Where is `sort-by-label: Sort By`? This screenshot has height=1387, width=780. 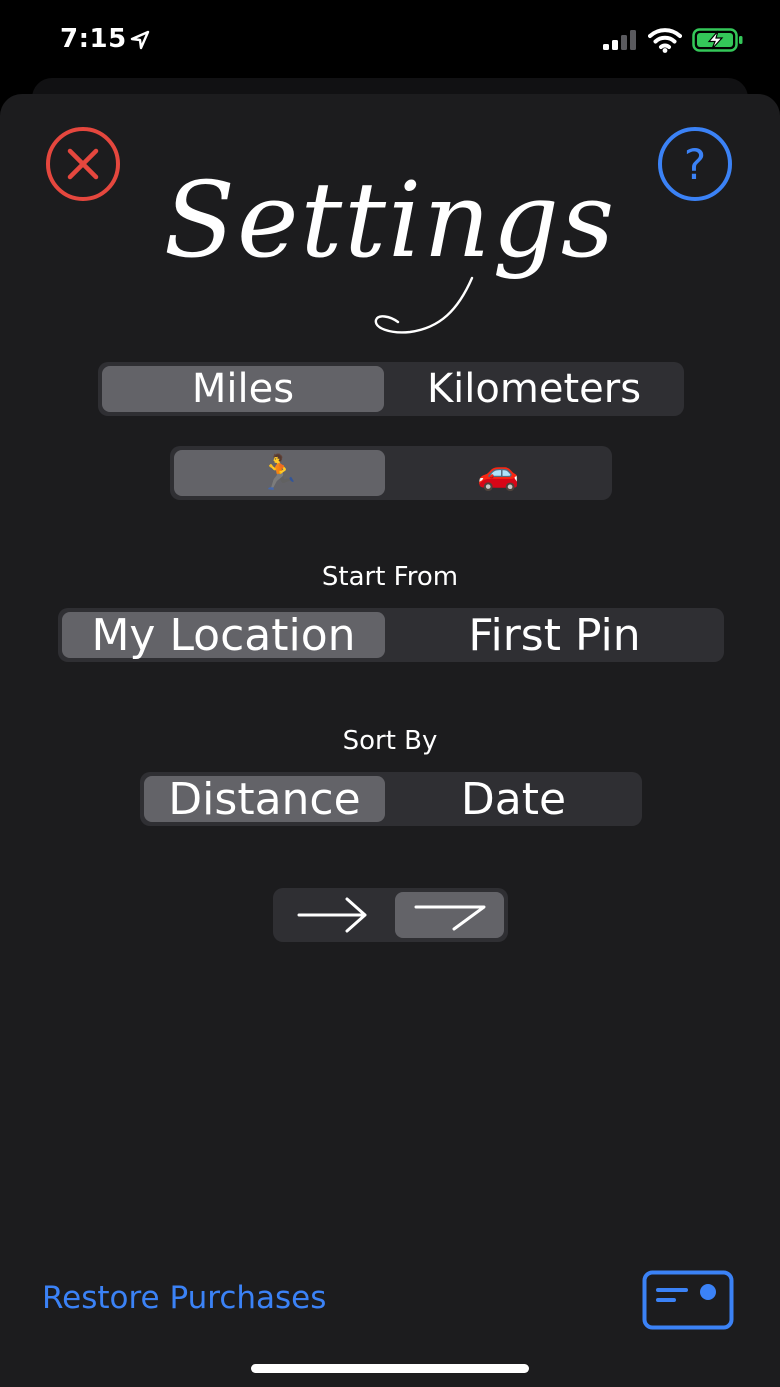 sort-by-label: Sort By is located at coordinates (390, 741).